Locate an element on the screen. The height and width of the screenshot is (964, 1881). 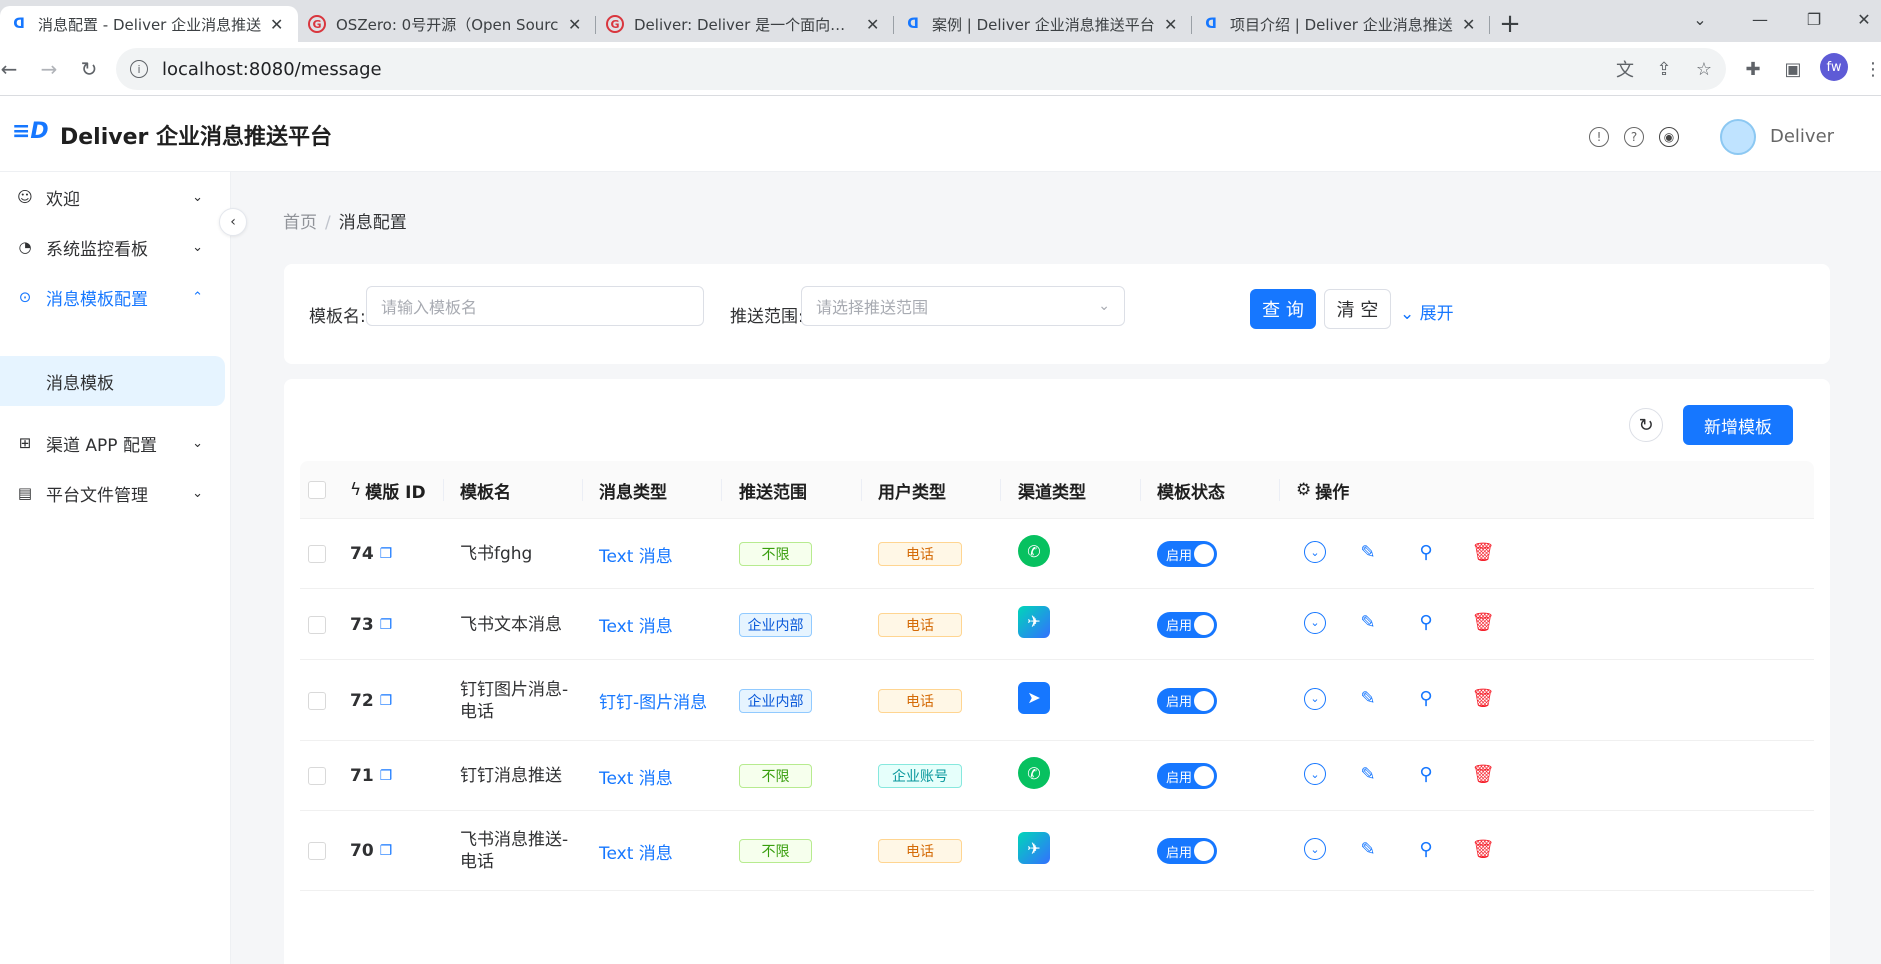
sidebar-item-files: ▤ 平台文件管理 ⌄ is located at coordinates (115, 493).